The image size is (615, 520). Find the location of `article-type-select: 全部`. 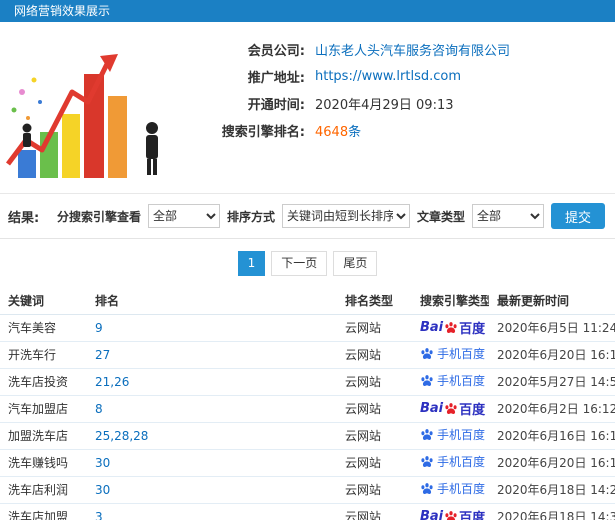

article-type-select: 全部 is located at coordinates (507, 216).